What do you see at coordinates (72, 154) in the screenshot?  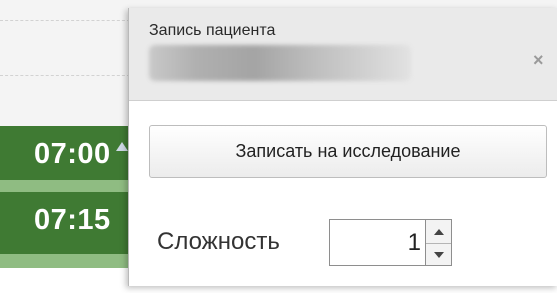 I see `time-slot-label: 07:00` at bounding box center [72, 154].